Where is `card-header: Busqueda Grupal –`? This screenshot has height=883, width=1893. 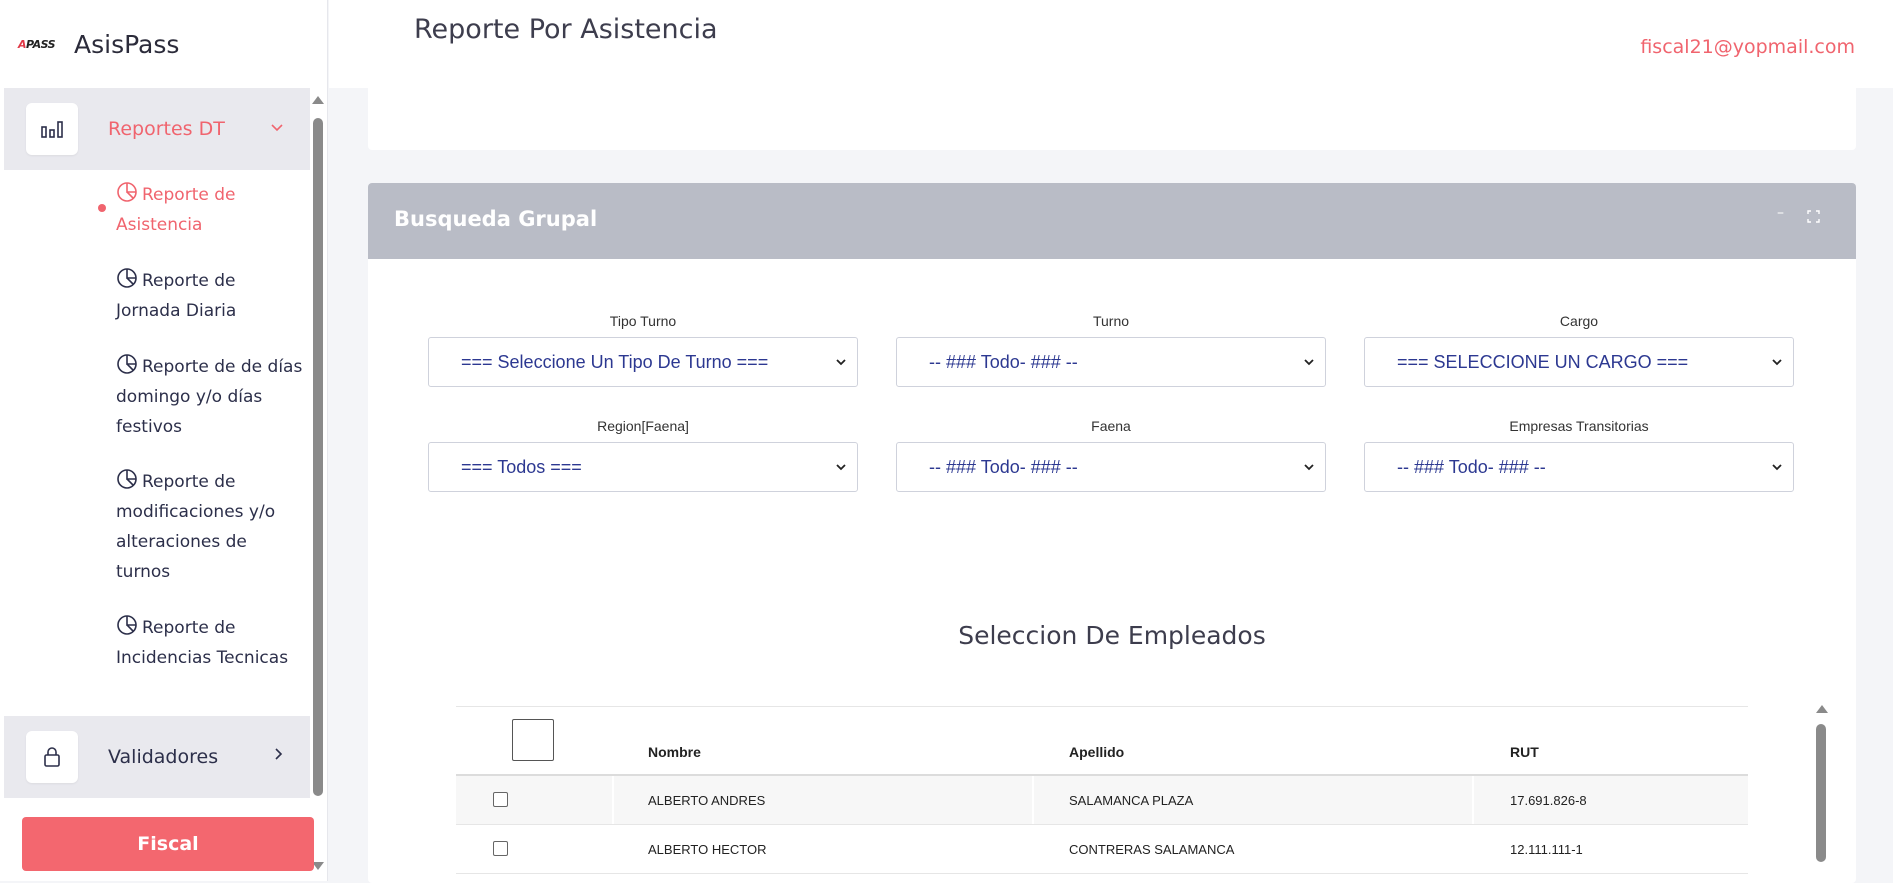 card-header: Busqueda Grupal – is located at coordinates (1112, 221).